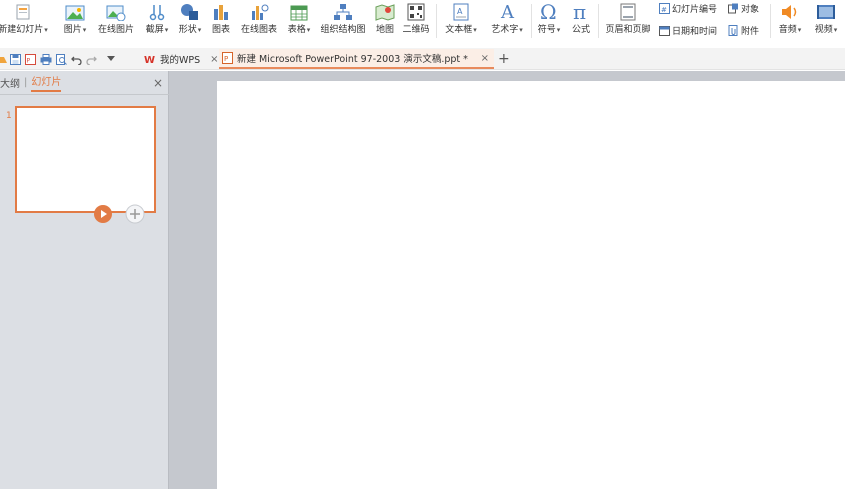 The image size is (845, 489). What do you see at coordinates (688, 8) in the screenshot?
I see `slide-number-button: # 幻灯片编号` at bounding box center [688, 8].